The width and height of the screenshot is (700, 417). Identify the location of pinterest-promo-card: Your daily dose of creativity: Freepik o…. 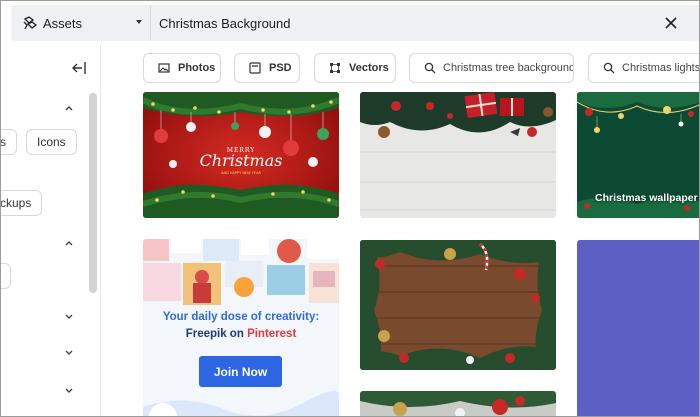
(241, 327).